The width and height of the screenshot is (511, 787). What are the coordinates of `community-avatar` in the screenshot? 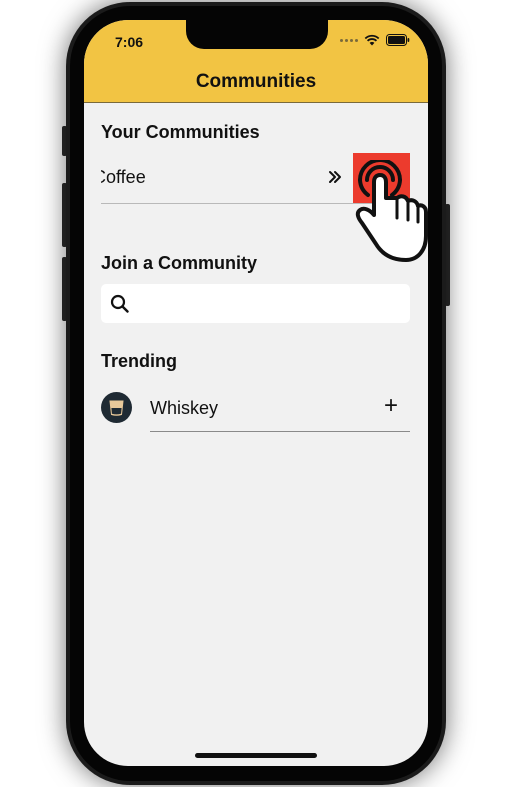 It's located at (116, 407).